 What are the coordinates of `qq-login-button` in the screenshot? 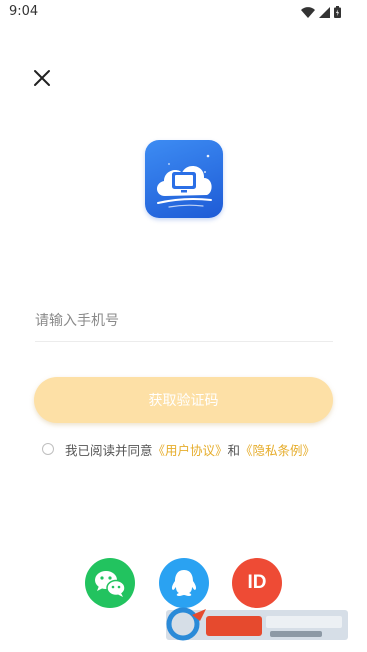 It's located at (184, 583).